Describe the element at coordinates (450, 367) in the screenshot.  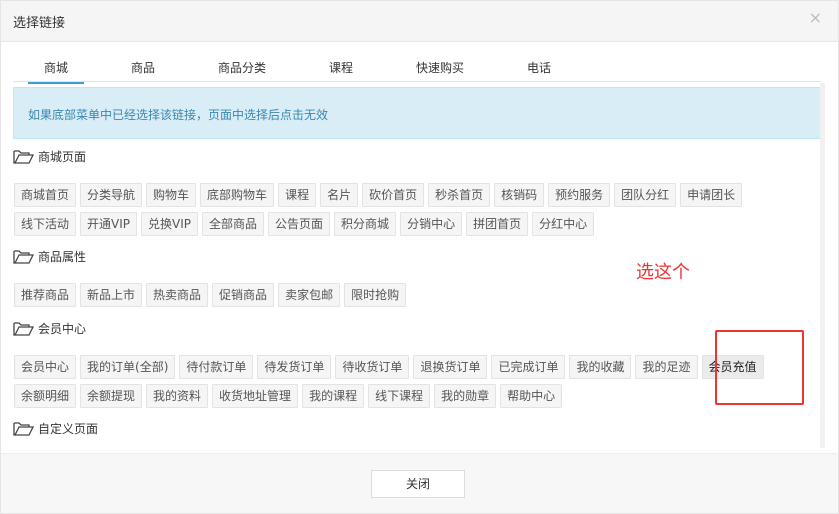
I see `link-option: 退换货订单` at that location.